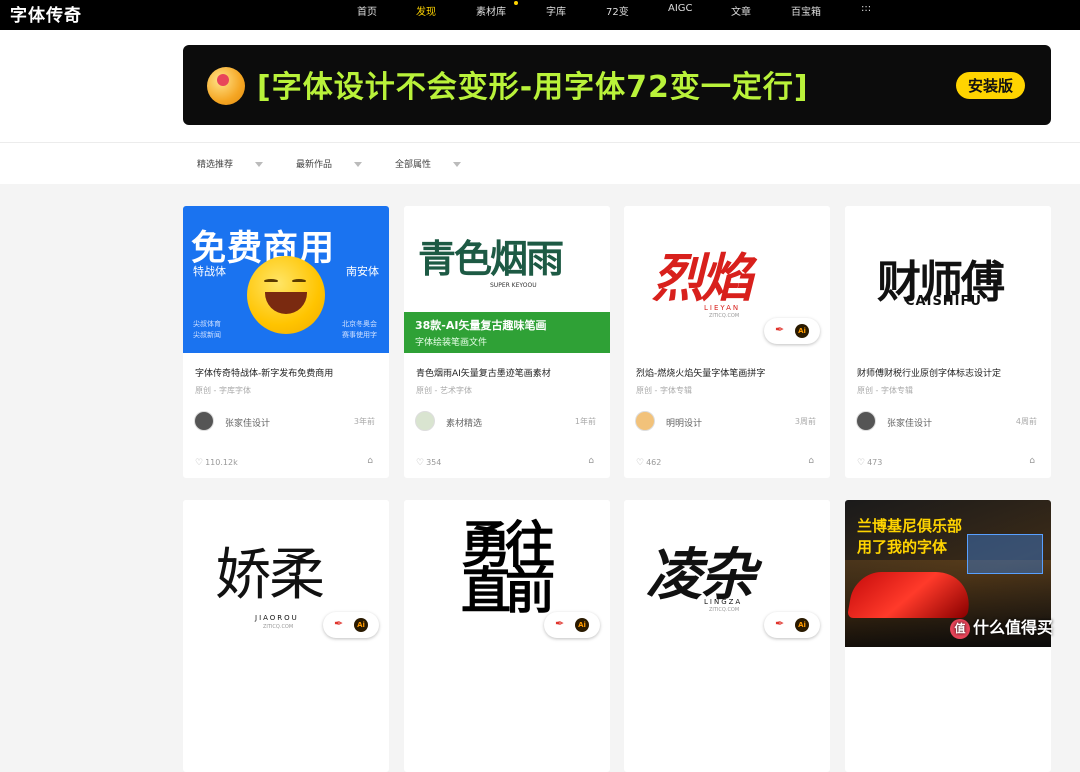 This screenshot has width=1080, height=772. Describe the element at coordinates (869, 463) in the screenshot. I see `like-count: ♡ 473` at that location.